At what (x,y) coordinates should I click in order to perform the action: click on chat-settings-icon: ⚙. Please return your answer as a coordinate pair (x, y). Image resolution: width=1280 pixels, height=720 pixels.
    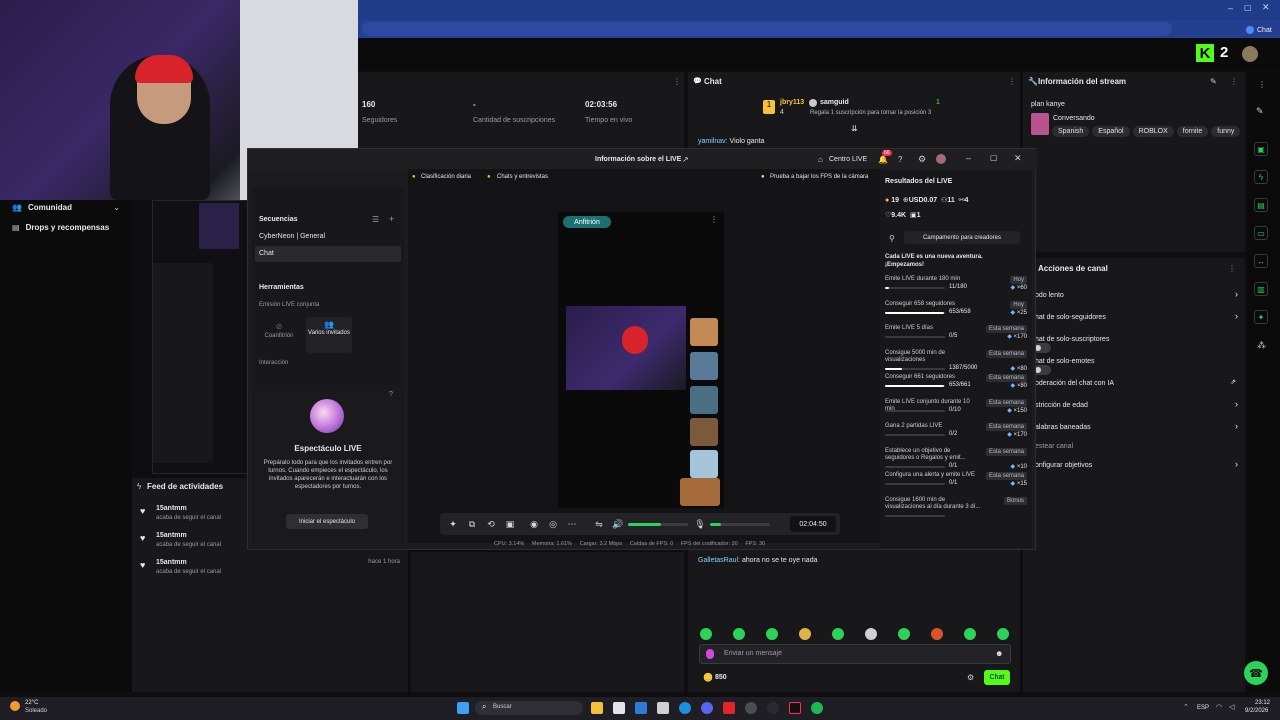
    Looking at the image, I should click on (970, 677).